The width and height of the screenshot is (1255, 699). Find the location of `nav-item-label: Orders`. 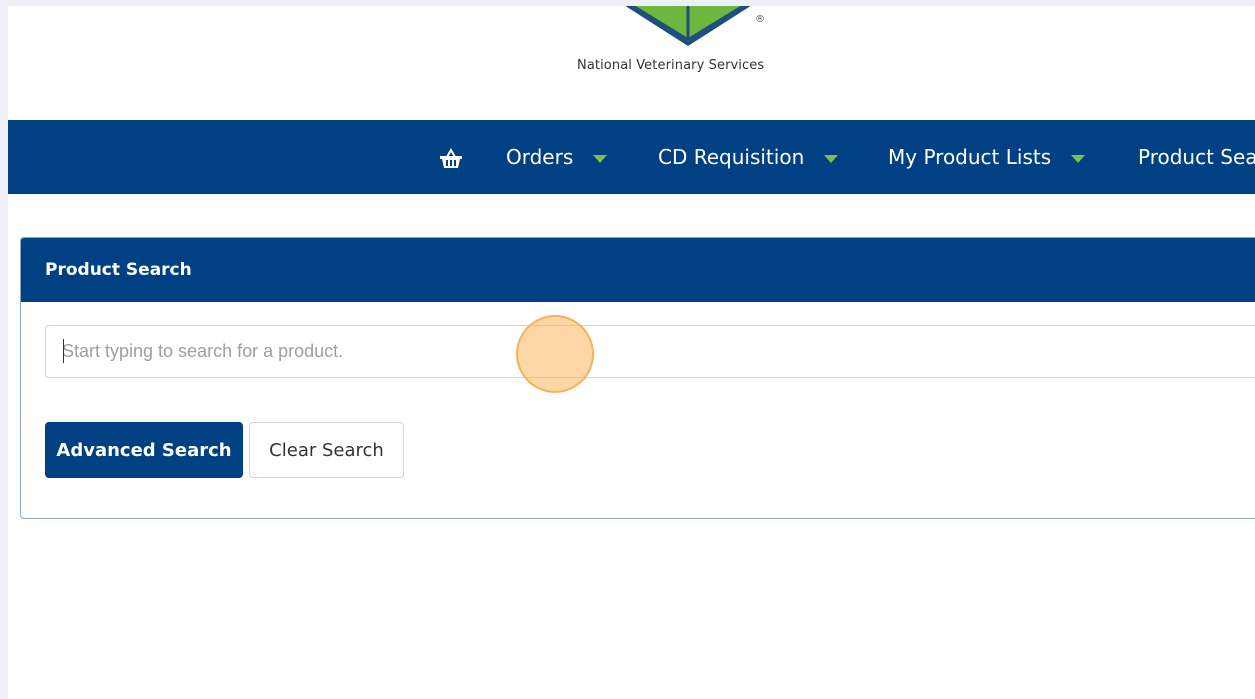

nav-item-label: Orders is located at coordinates (540, 157).